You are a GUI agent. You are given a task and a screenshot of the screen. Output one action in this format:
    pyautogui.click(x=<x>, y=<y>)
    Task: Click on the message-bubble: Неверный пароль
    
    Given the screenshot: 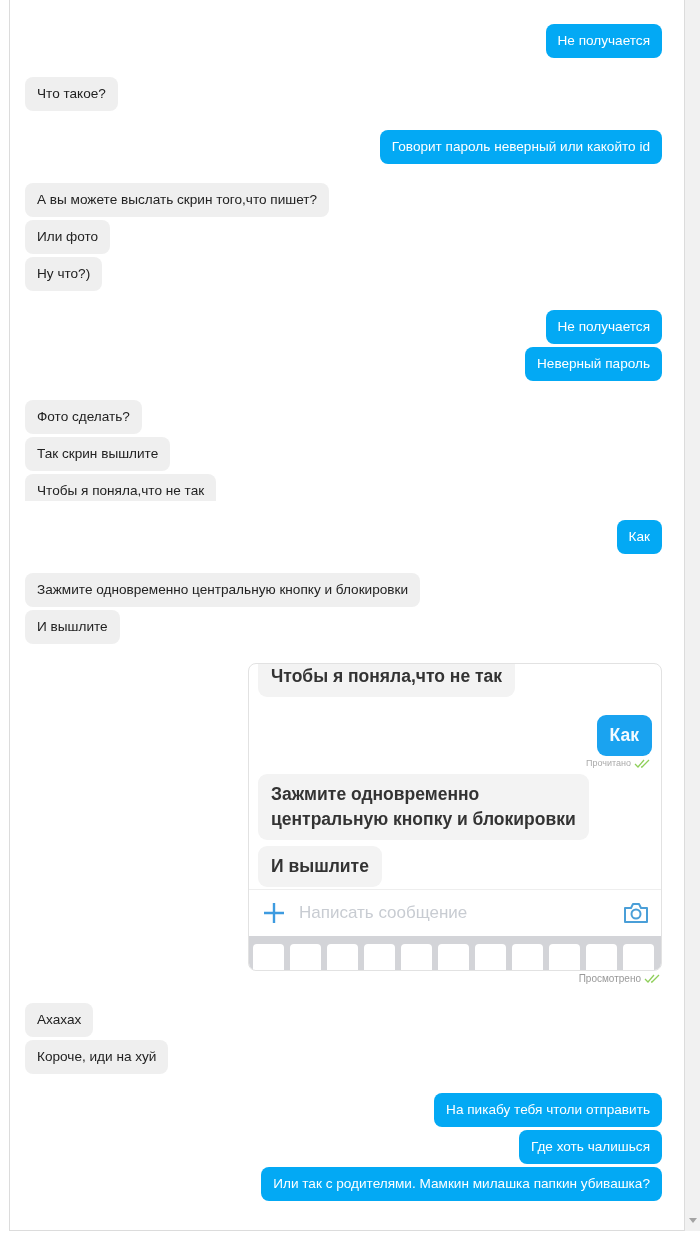 What is the action you would take?
    pyautogui.click(x=593, y=364)
    